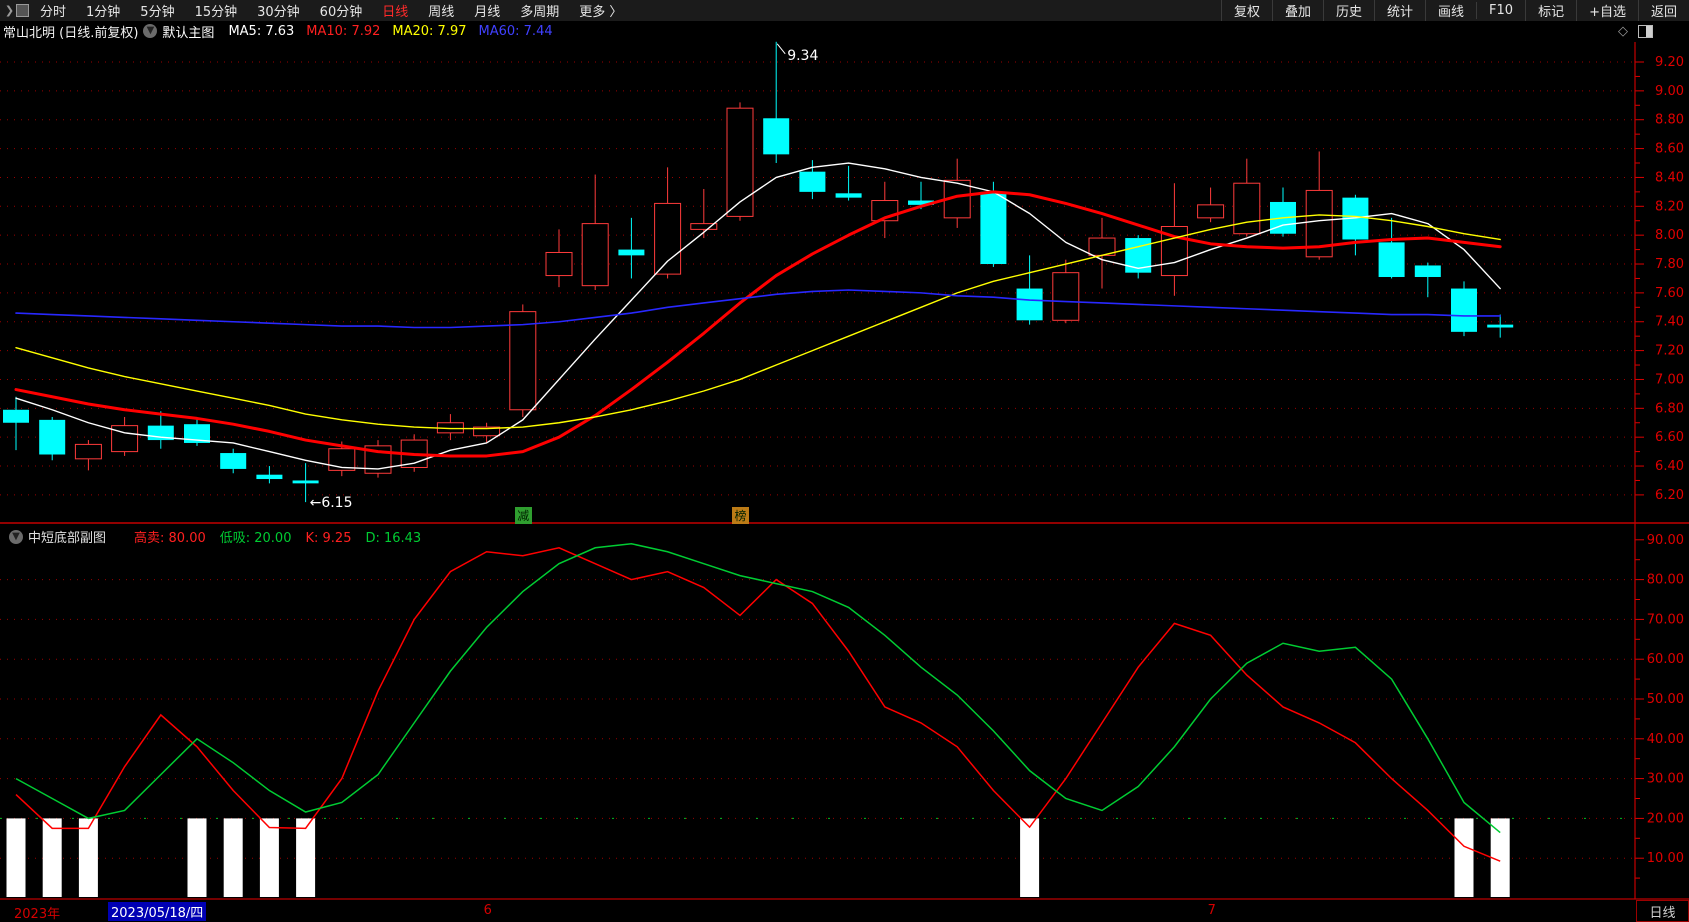 This screenshot has height=922, width=1689. Describe the element at coordinates (328, 538) in the screenshot. I see `sub-chart-param: K: 9.25` at that location.